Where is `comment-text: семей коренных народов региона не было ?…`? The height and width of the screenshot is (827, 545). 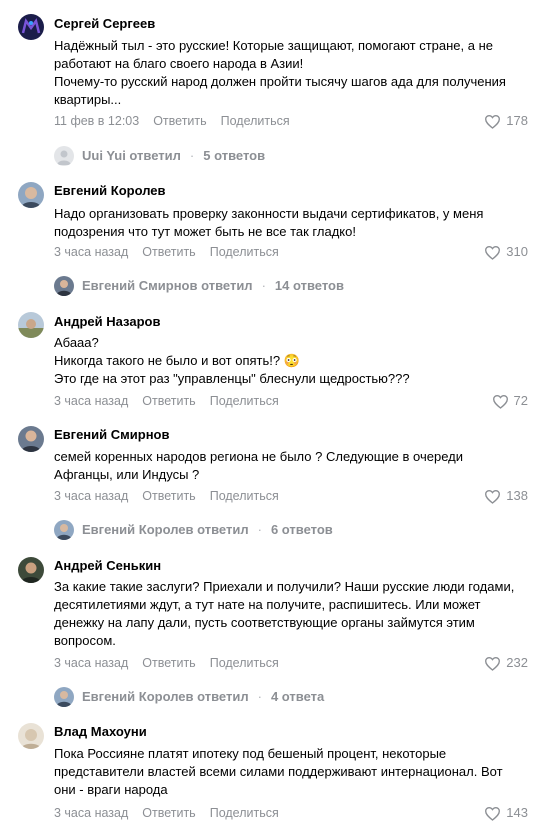 comment-text: семей коренных народов региона не было ?… is located at coordinates (259, 465).